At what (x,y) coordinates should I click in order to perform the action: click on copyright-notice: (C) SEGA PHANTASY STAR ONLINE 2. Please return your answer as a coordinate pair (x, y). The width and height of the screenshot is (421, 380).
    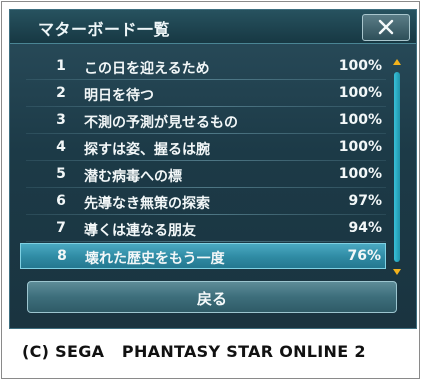
    Looking at the image, I should click on (194, 351).